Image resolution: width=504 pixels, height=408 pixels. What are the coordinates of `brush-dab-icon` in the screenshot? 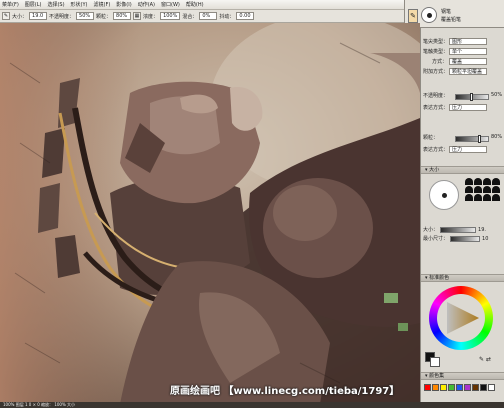 It's located at (429, 15).